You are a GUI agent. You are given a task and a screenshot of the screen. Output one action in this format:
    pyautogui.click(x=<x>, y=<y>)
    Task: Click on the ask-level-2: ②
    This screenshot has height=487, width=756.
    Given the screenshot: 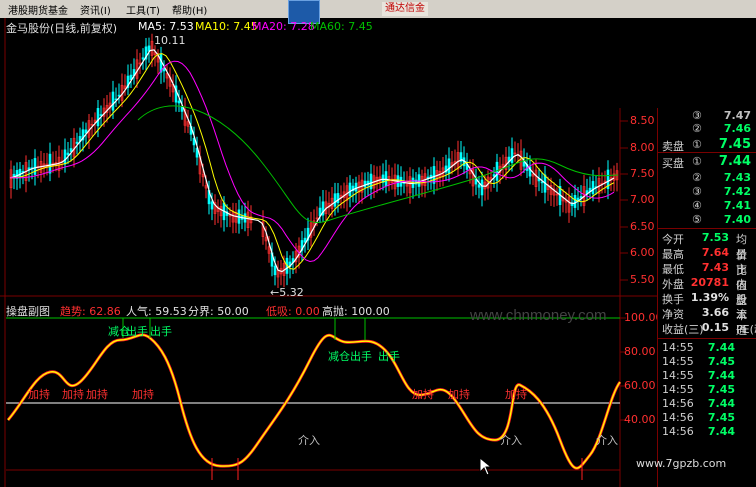 What is the action you would take?
    pyautogui.click(x=697, y=128)
    